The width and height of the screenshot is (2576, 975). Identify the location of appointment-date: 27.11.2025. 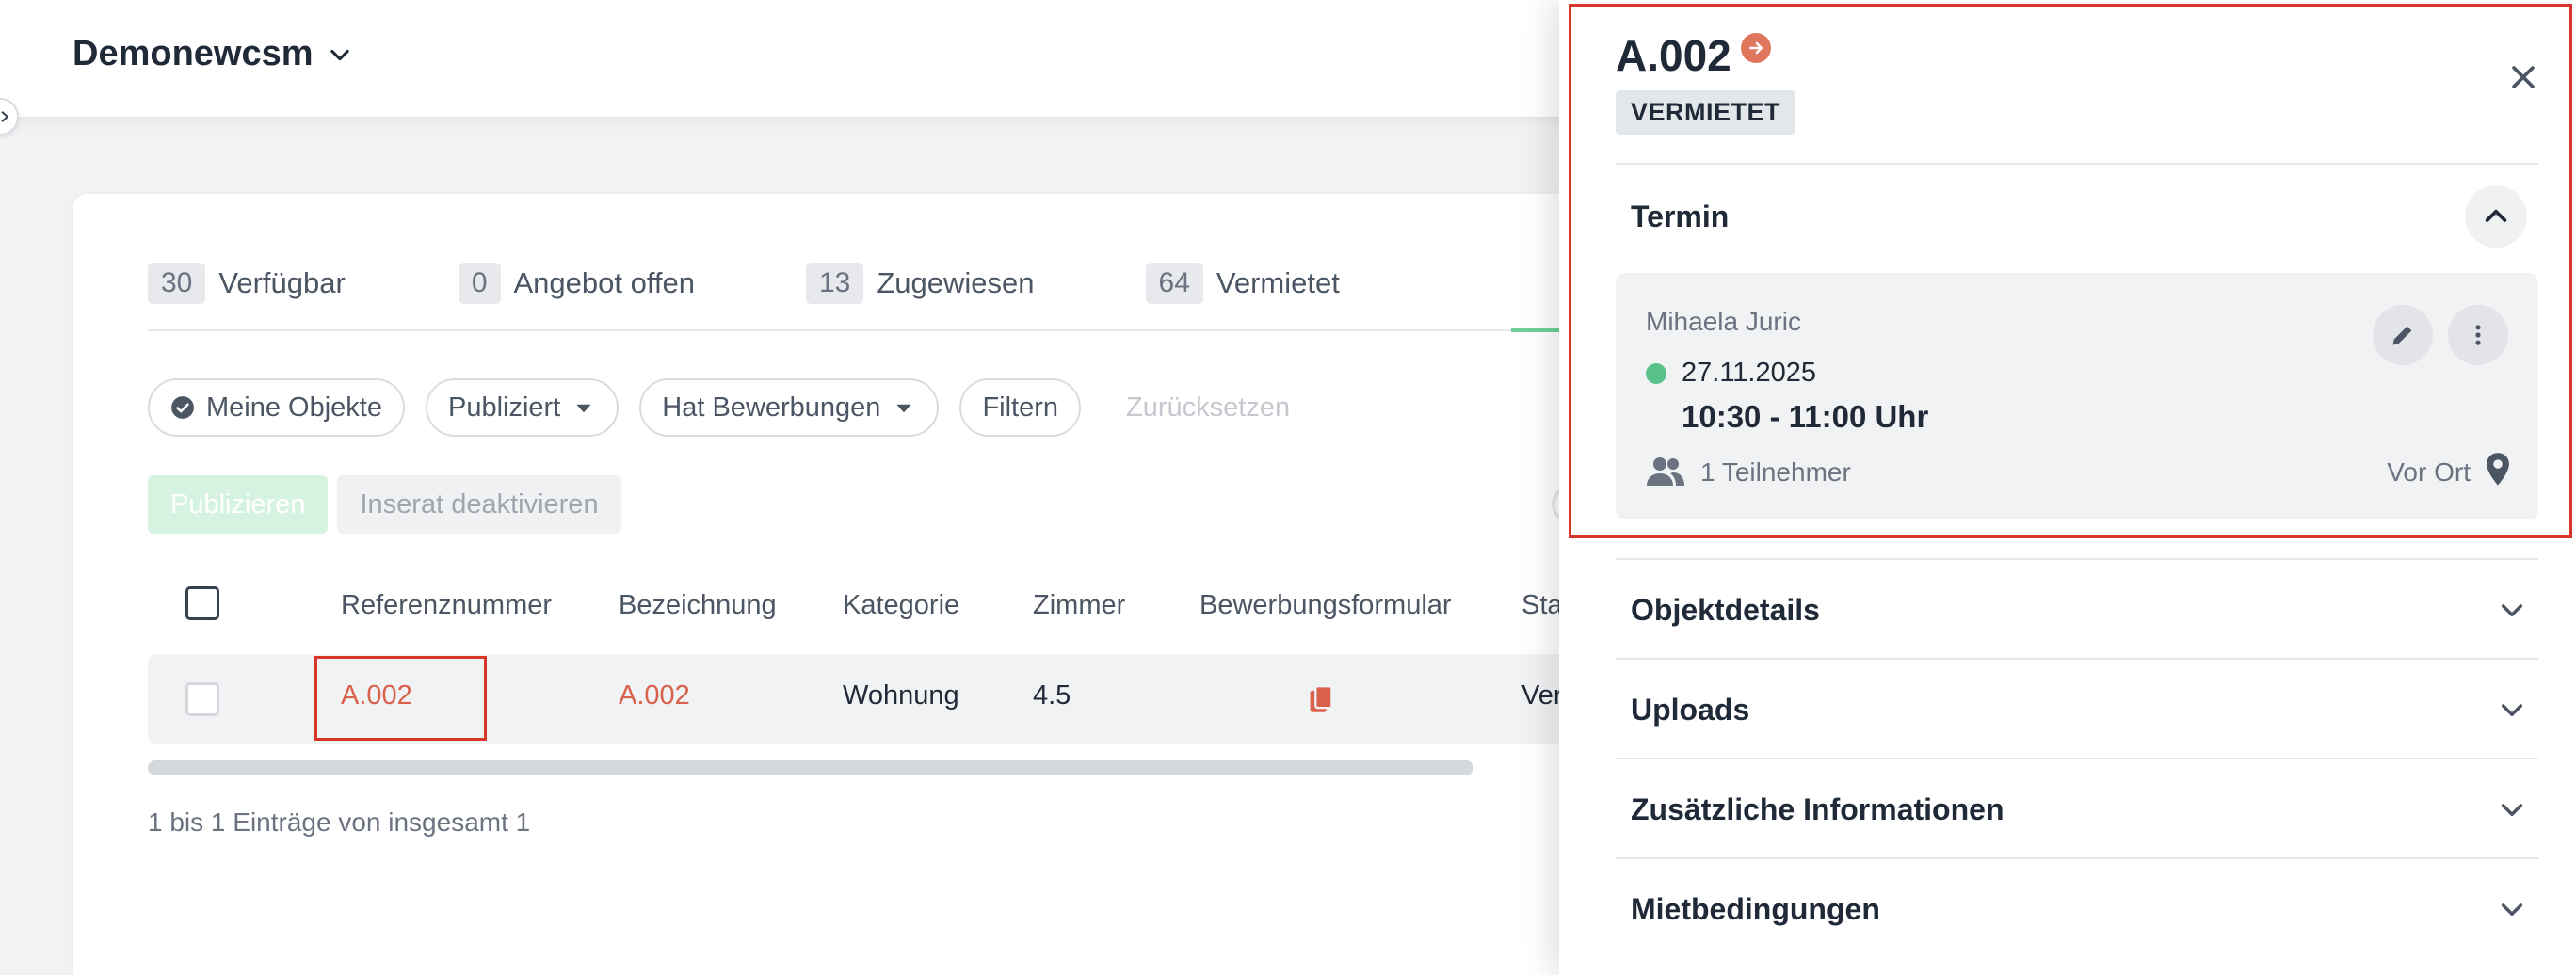
(1749, 373).